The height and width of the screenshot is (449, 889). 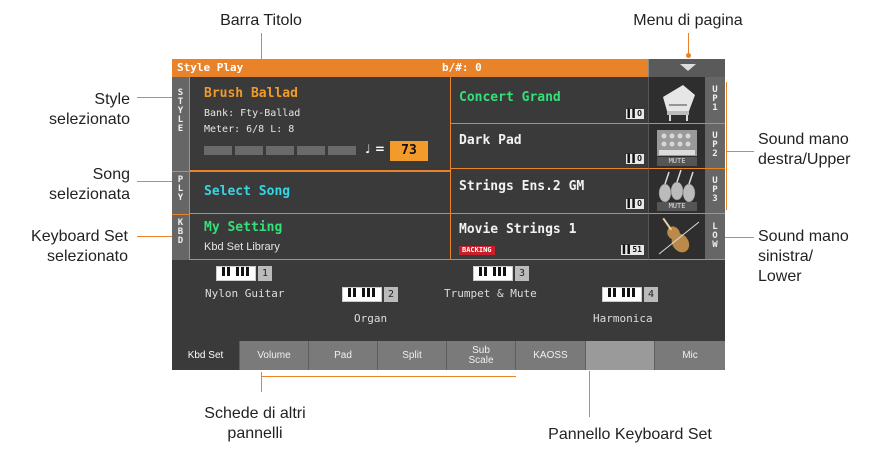 What do you see at coordinates (715, 237) in the screenshot?
I see `tab-low: L O W` at bounding box center [715, 237].